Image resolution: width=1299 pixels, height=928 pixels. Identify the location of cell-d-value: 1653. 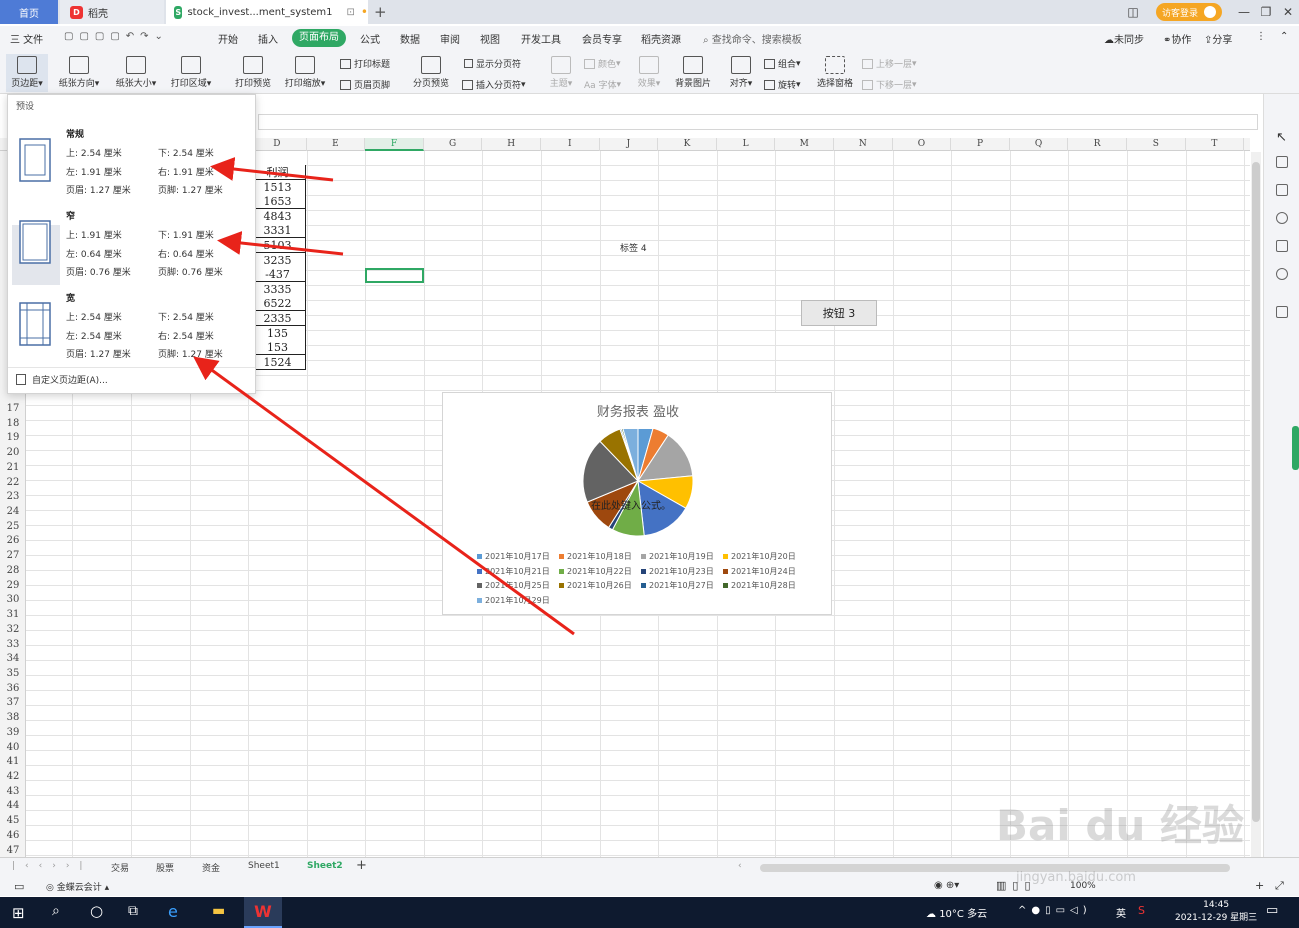
(277, 202).